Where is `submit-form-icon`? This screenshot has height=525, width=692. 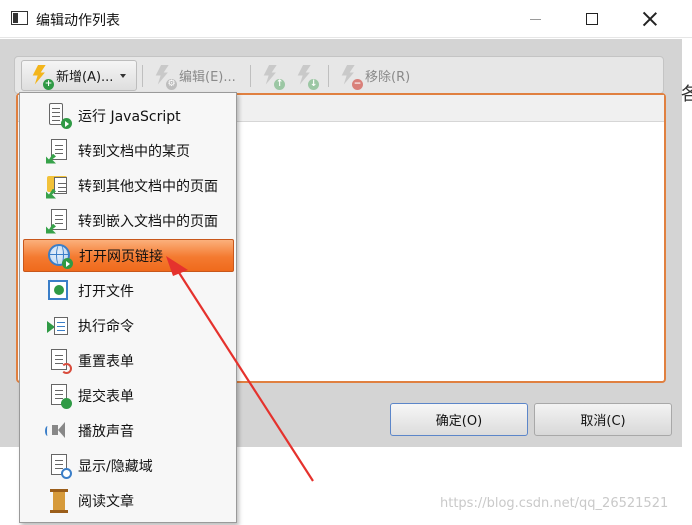
submit-form-icon is located at coordinates (58, 396).